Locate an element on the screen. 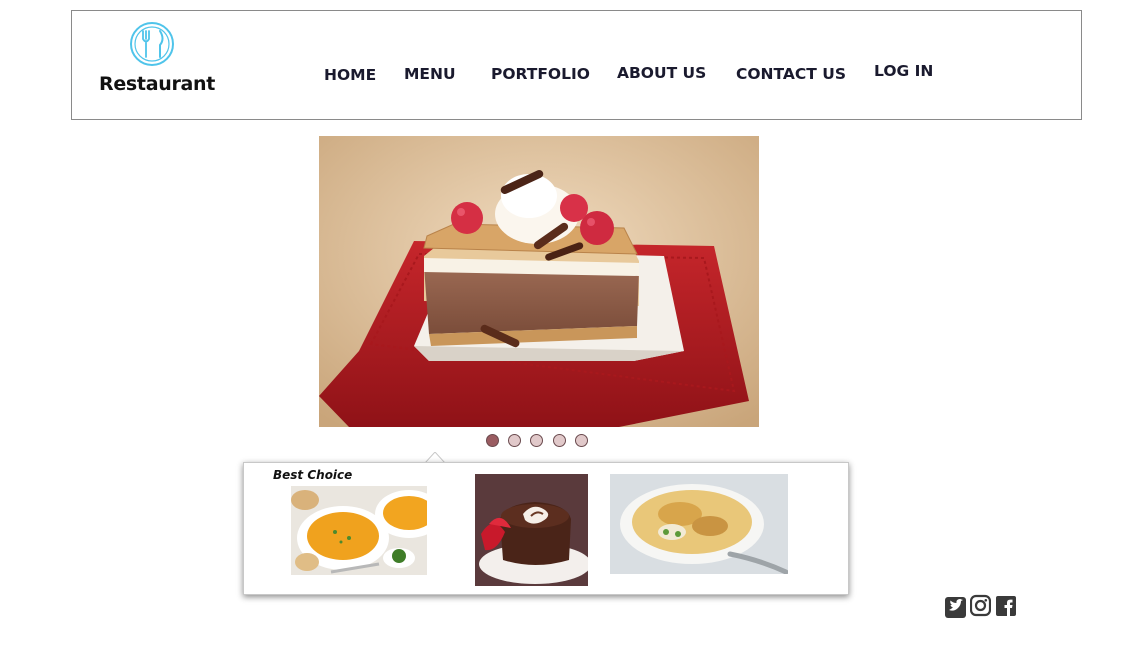 The image size is (1131, 656). best-choice-panel: Best Choice is located at coordinates (546, 528).